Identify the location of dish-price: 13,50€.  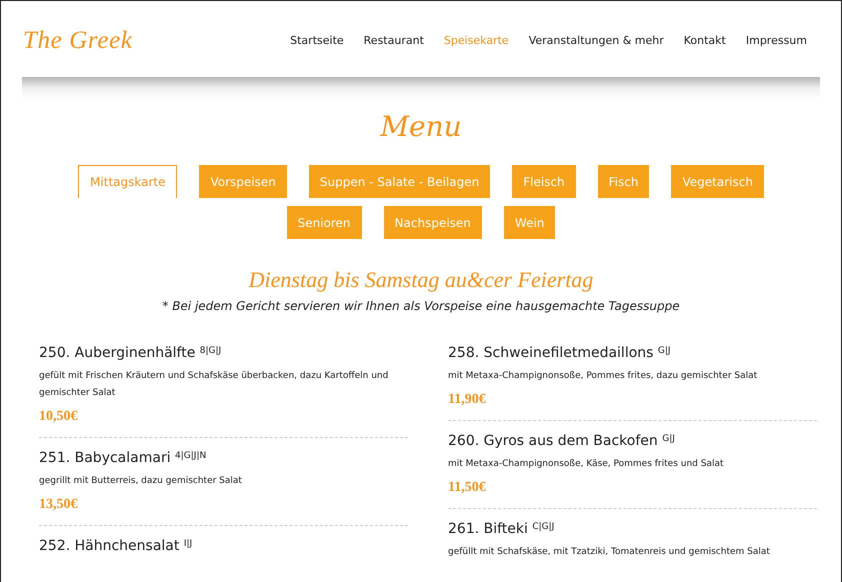
(58, 505).